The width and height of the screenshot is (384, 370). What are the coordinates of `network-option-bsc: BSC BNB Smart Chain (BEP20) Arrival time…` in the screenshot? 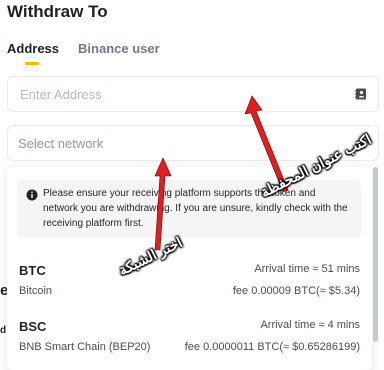 It's located at (189, 341).